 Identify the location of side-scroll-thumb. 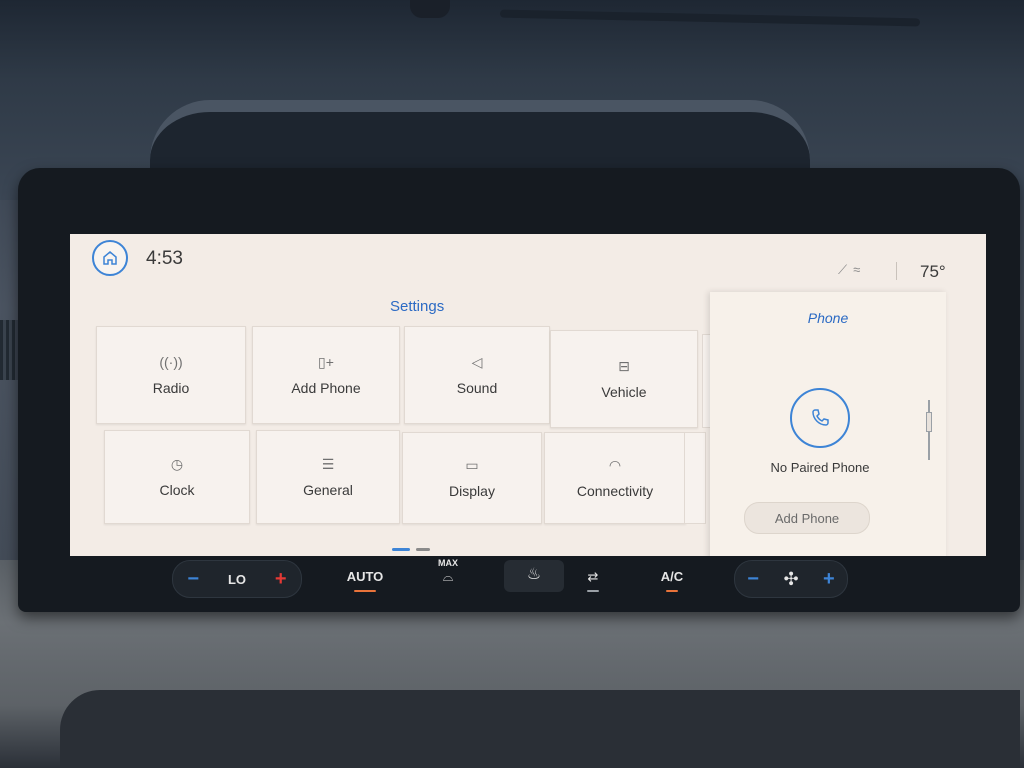
(929, 422).